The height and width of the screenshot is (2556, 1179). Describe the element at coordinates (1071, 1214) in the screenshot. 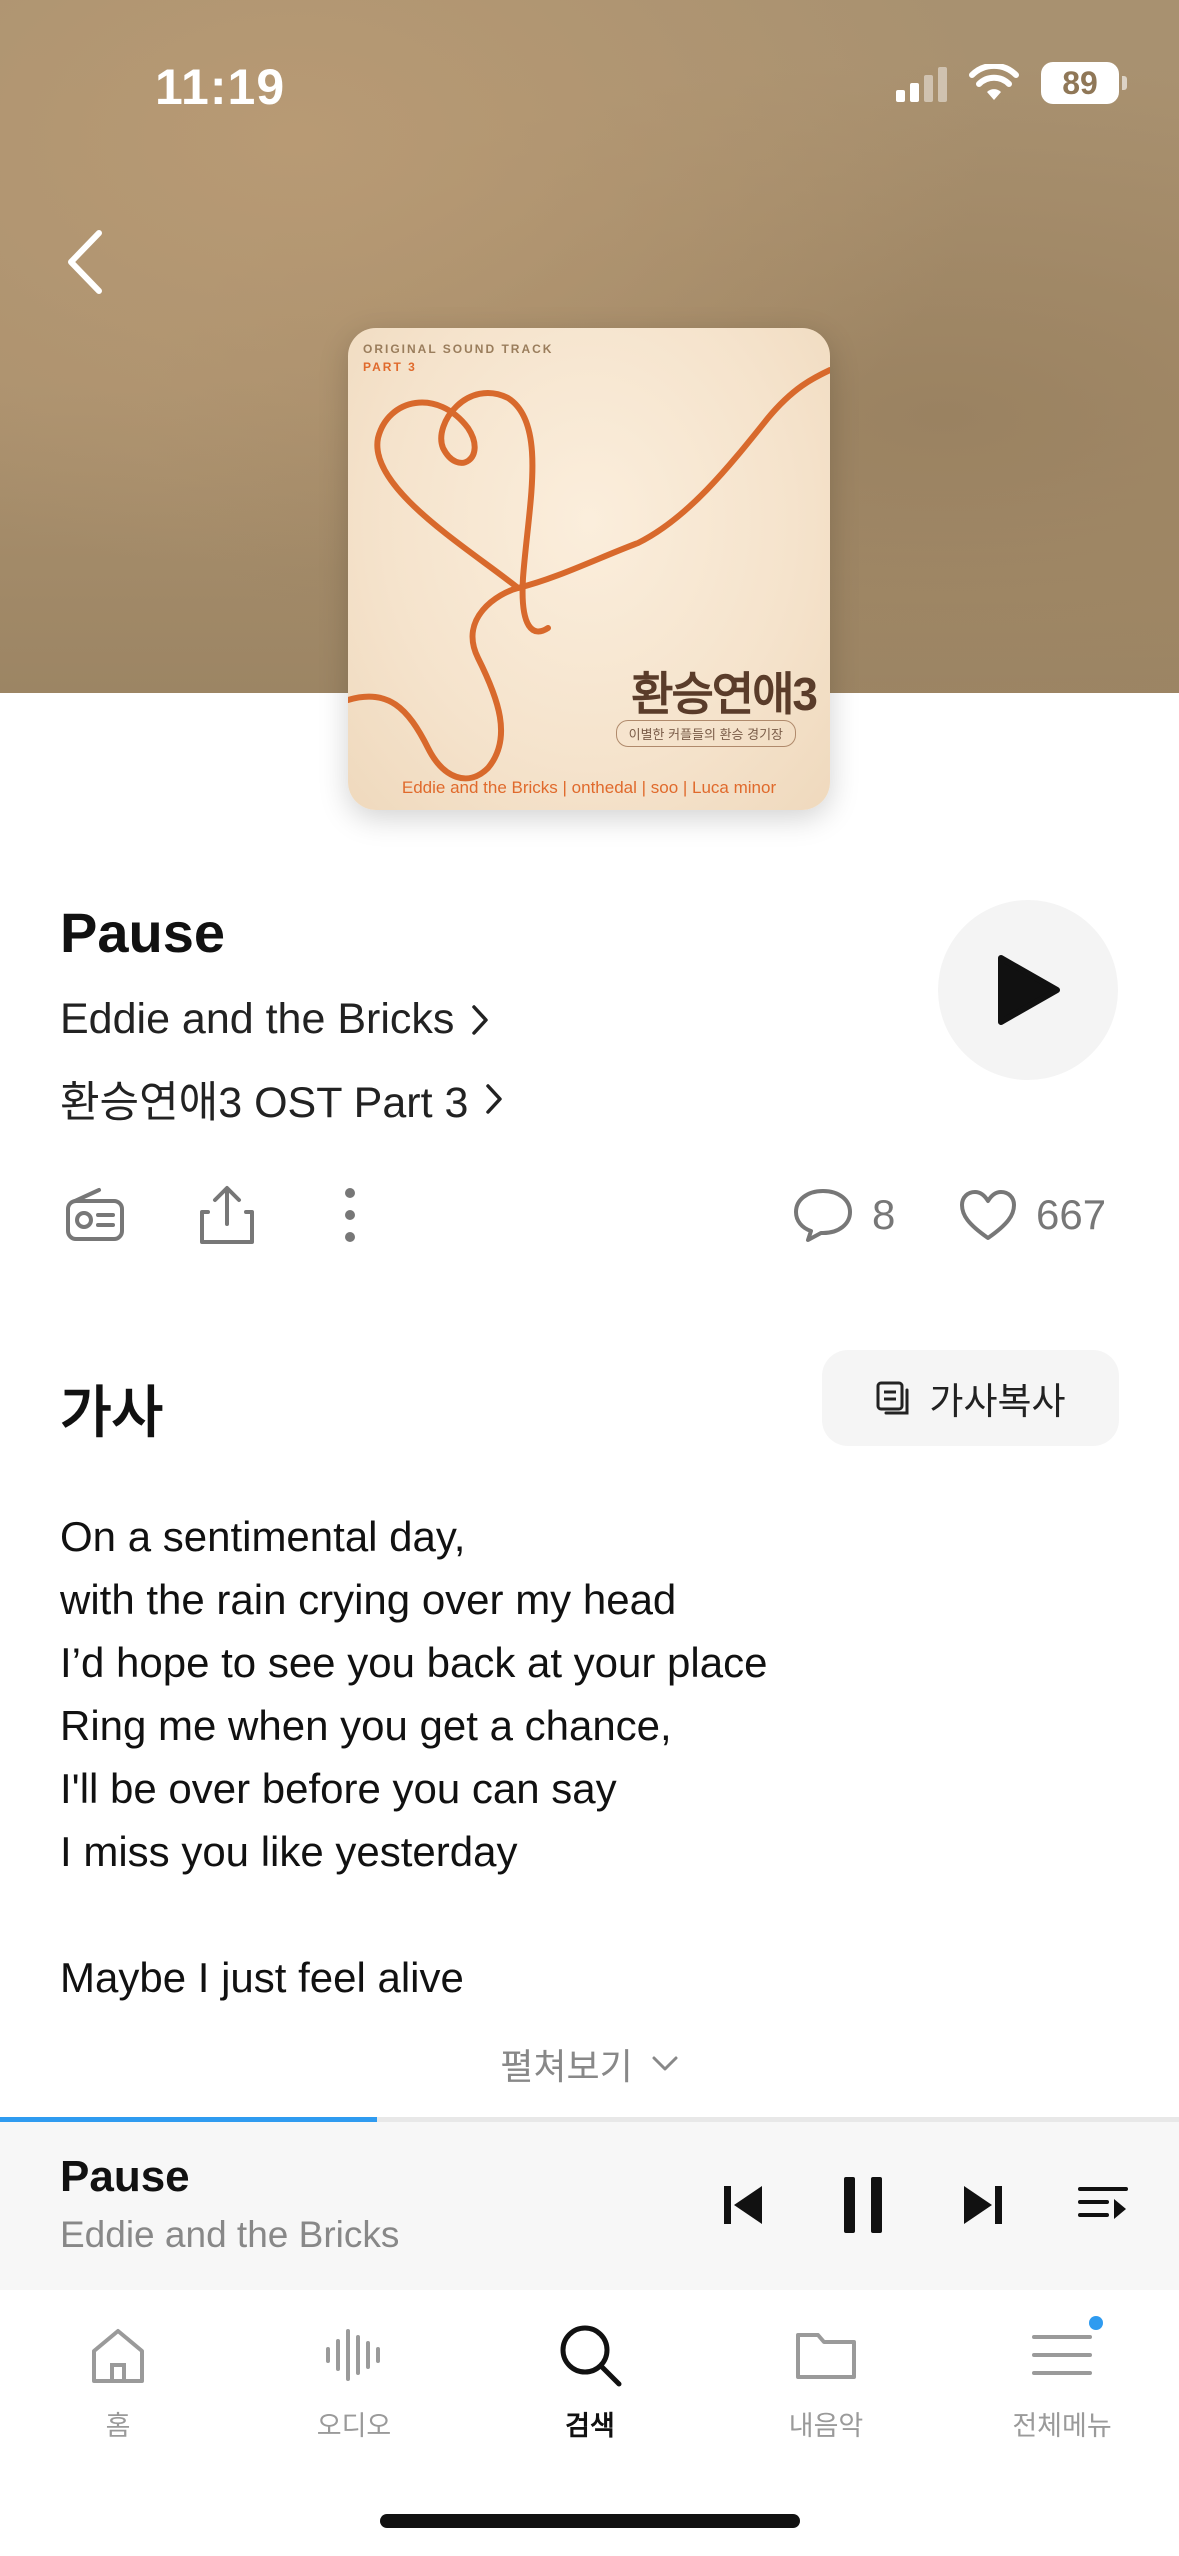

I see `like-count: 667` at that location.